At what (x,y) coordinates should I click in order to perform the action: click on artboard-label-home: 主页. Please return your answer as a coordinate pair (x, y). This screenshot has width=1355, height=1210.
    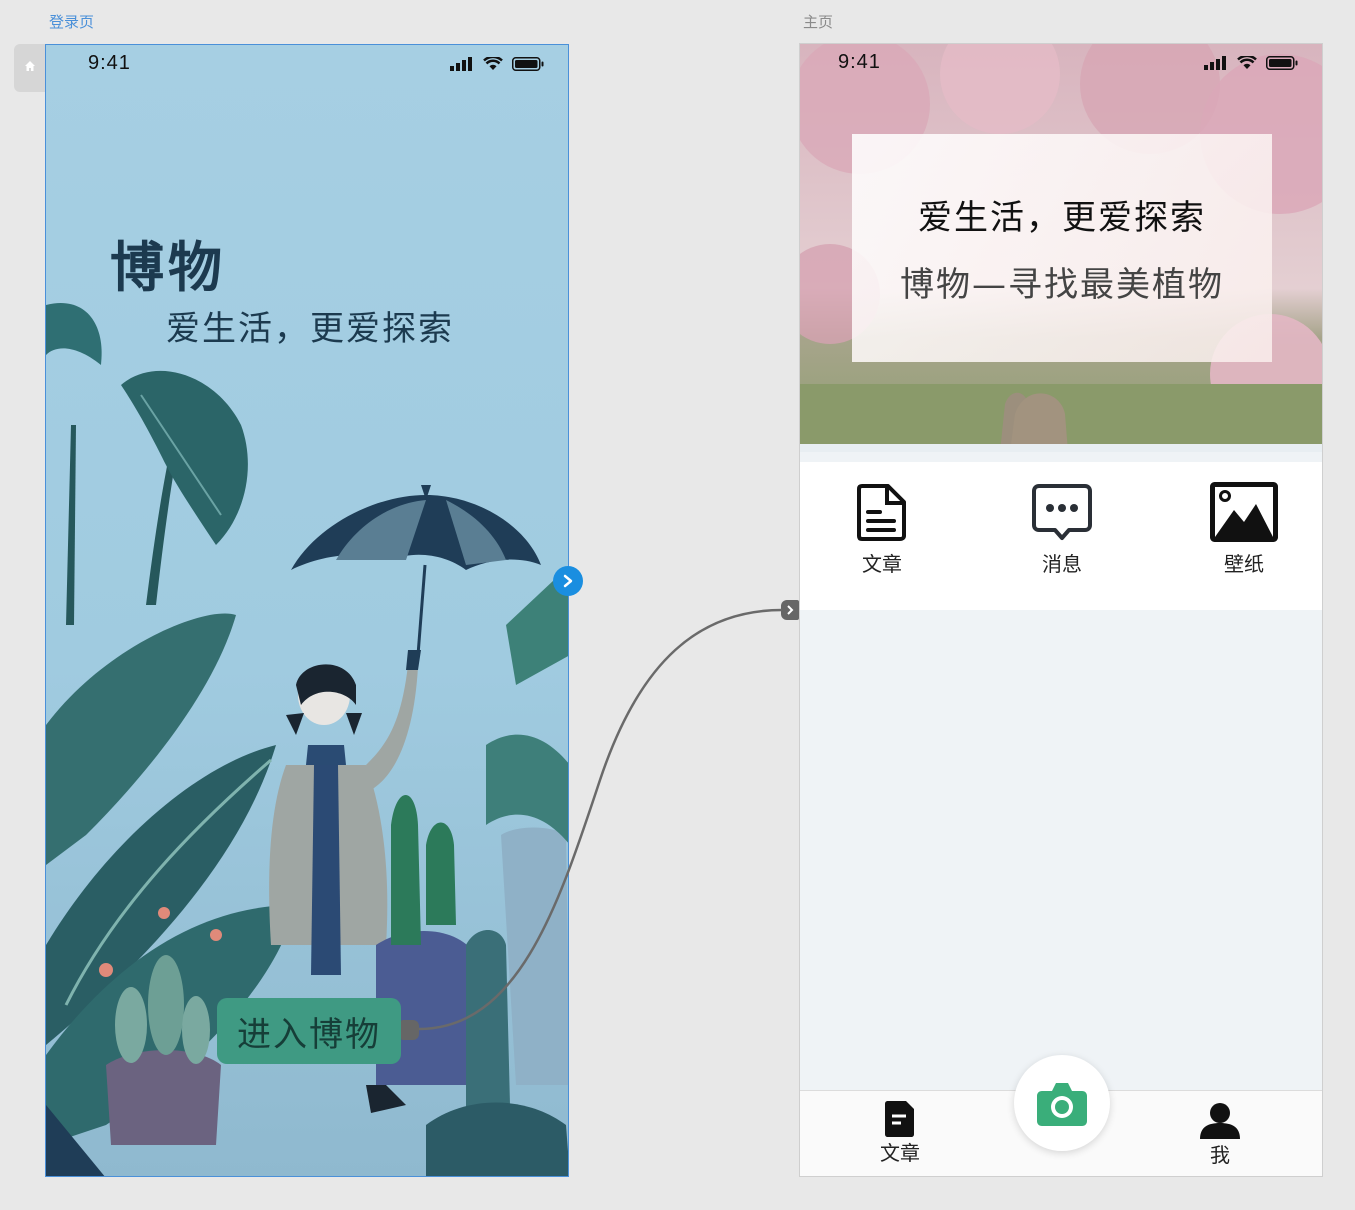
    Looking at the image, I should click on (818, 21).